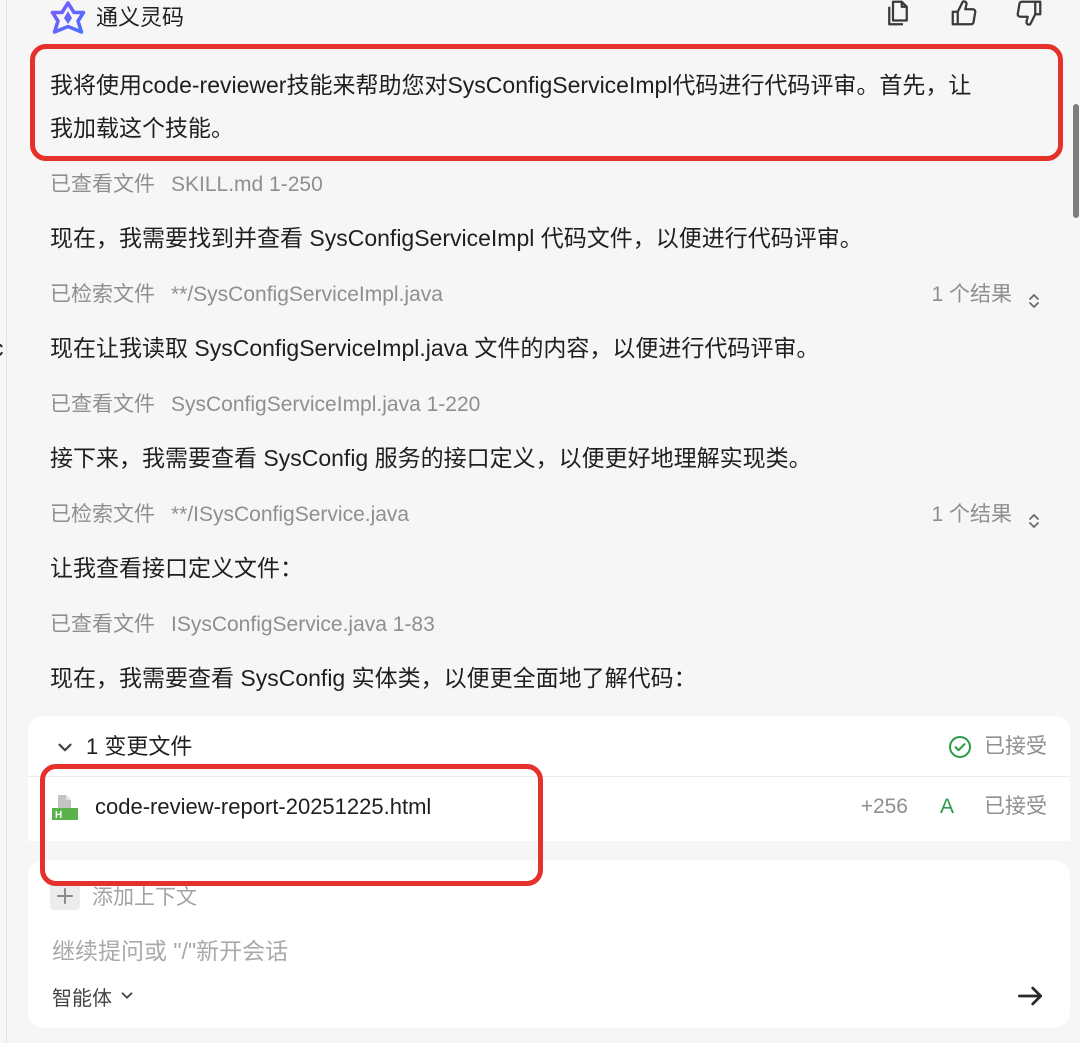  I want to click on plus-icon, so click(65, 896).